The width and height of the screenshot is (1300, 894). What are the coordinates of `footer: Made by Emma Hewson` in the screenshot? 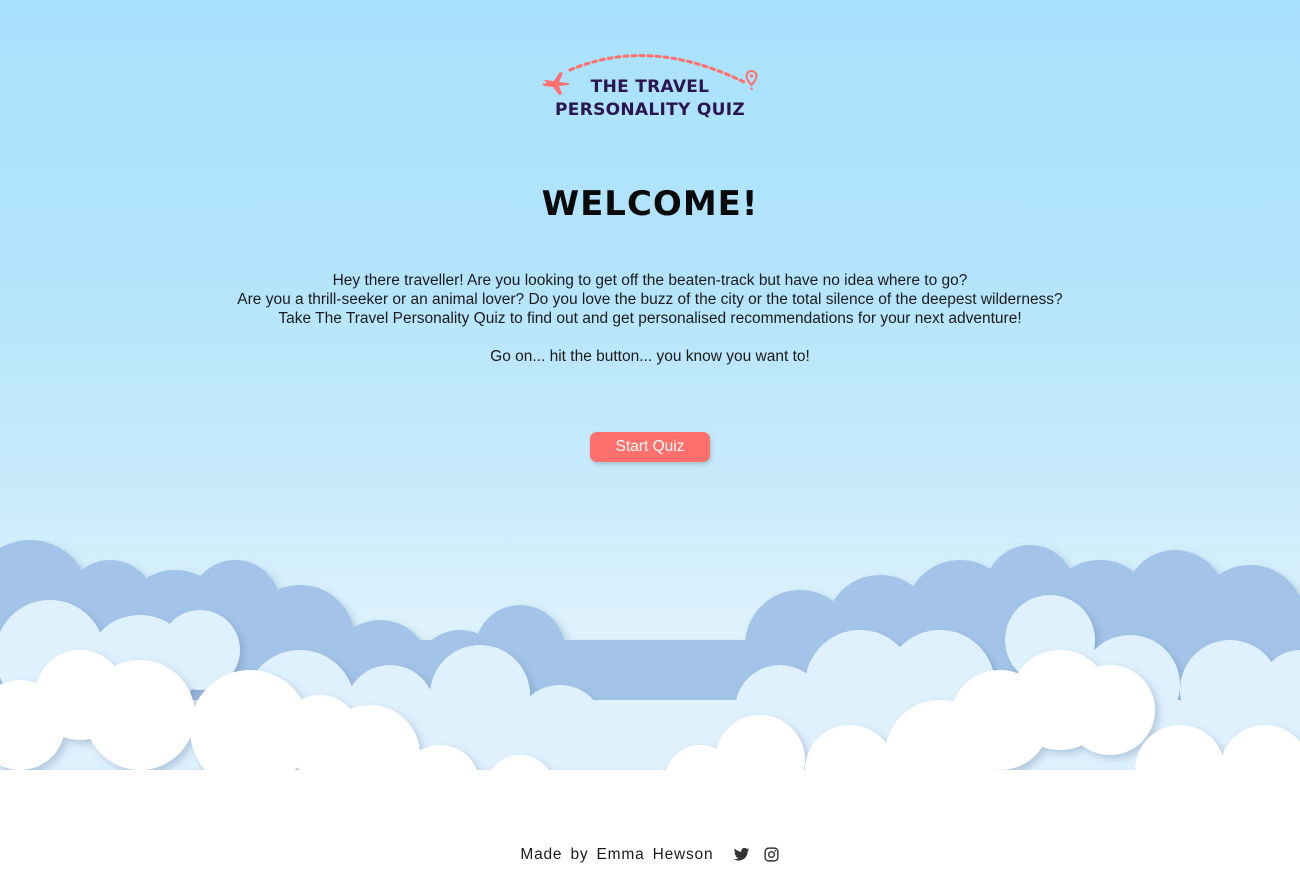 It's located at (650, 855).